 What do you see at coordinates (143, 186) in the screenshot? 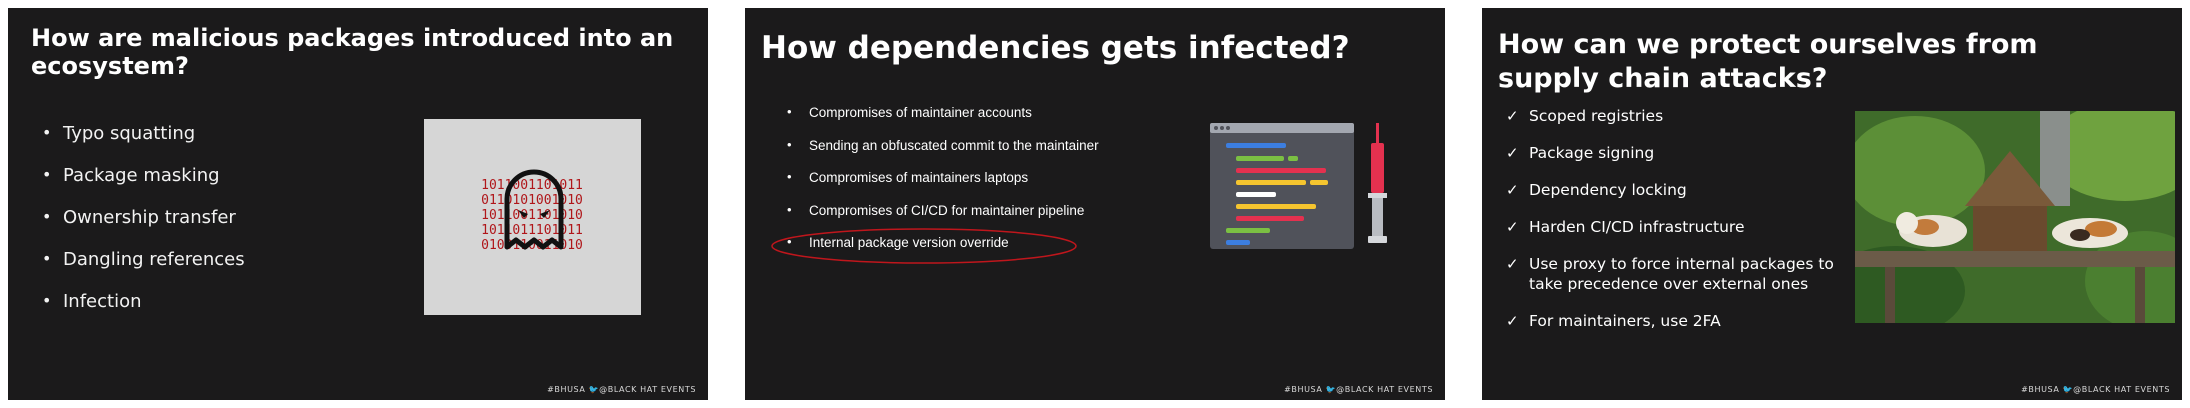
I see `list-item: Package masking` at bounding box center [143, 186].